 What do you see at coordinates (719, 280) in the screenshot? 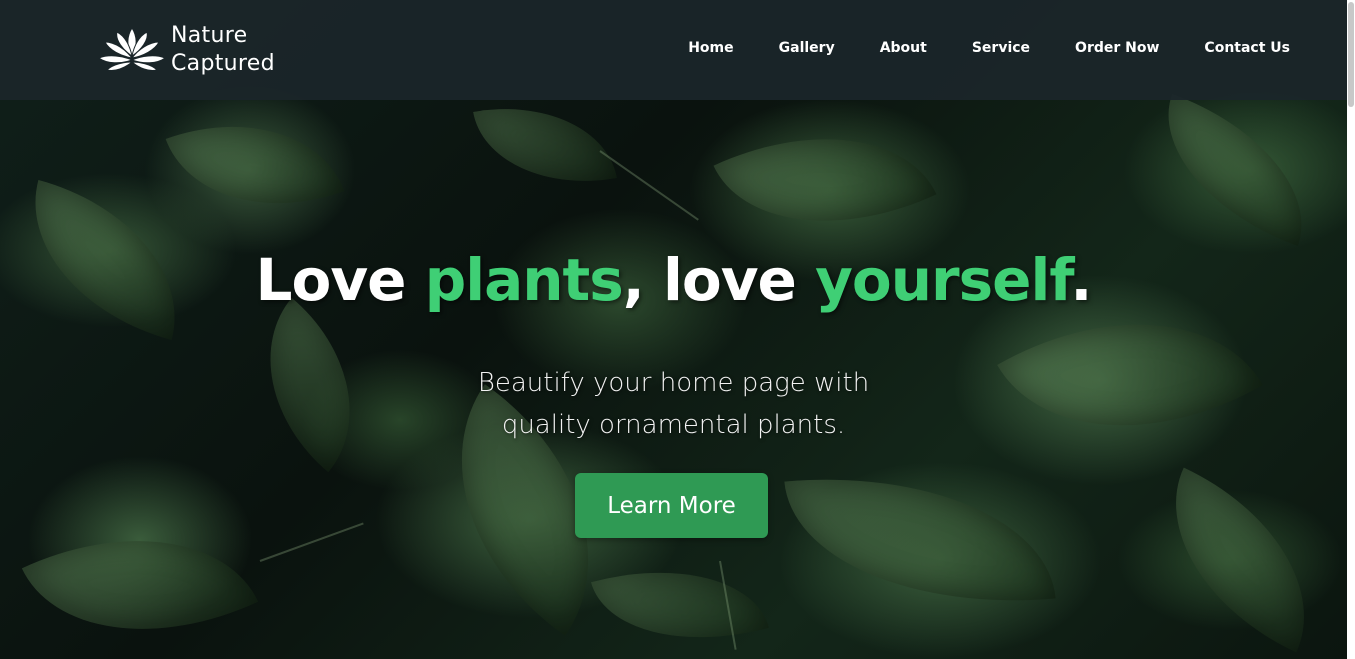
I see `headline-text-2: , love` at bounding box center [719, 280].